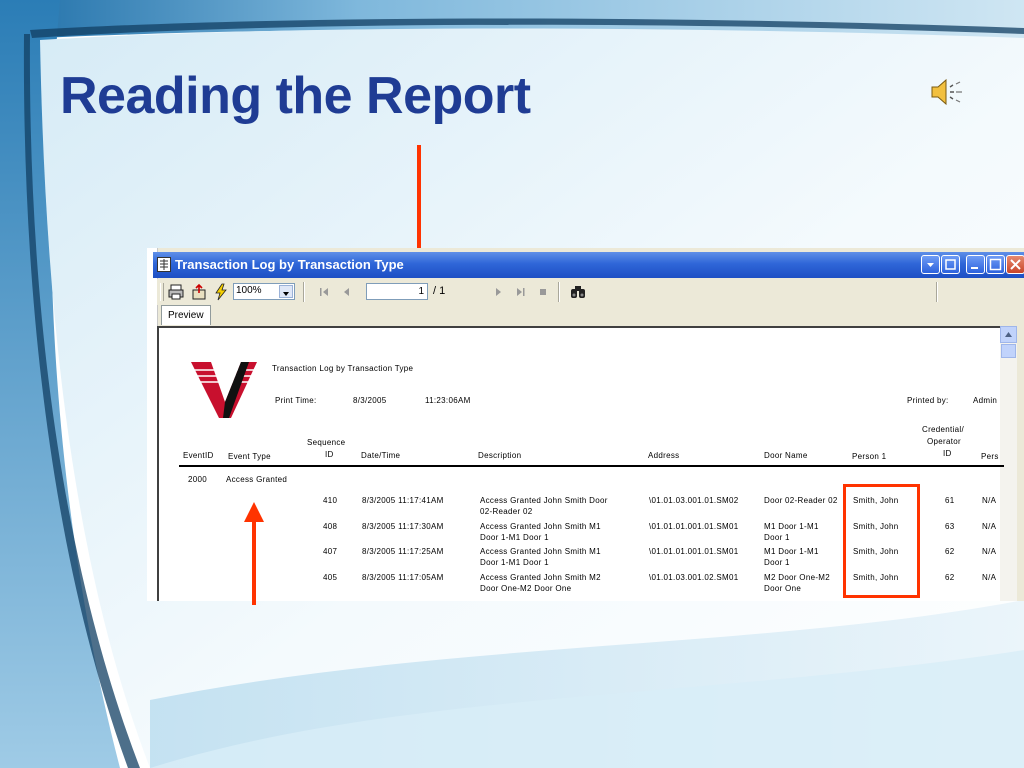  I want to click on row-description-cont: 02-Reader 02, so click(506, 511).